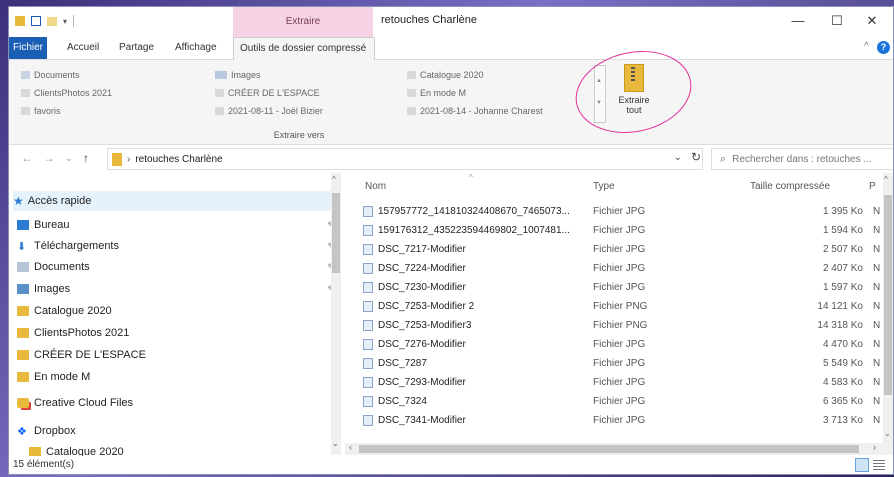  Describe the element at coordinates (445, 75) in the screenshot. I see `destination-catalogue-2020: Catalogue 2020` at that location.